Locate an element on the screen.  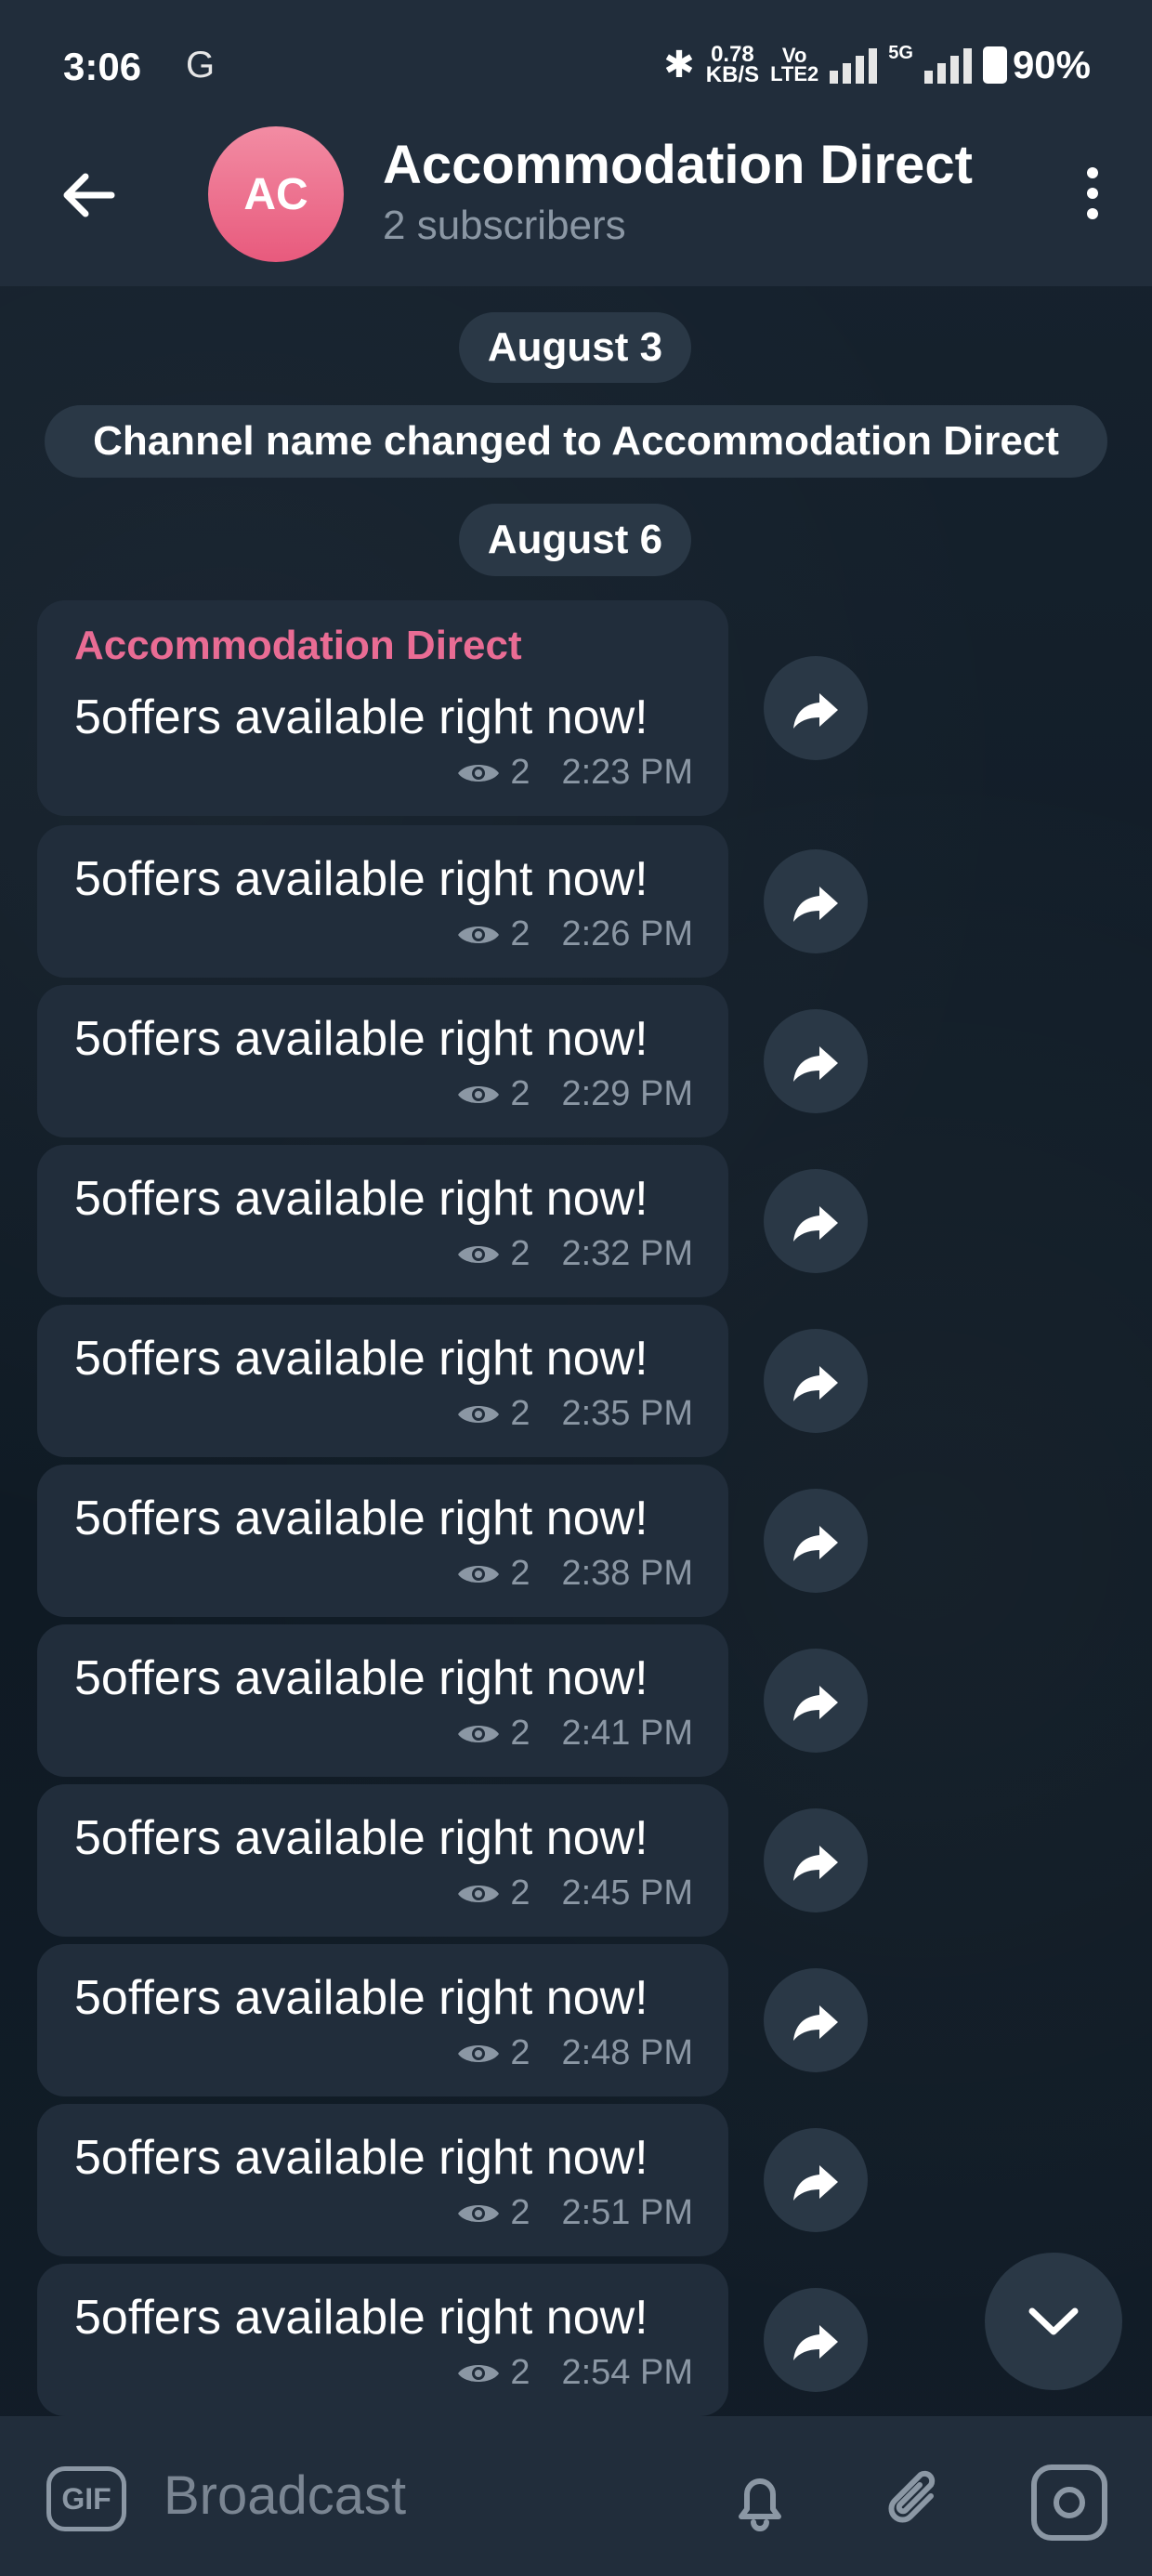
message-meta: 2 2:26 PM is located at coordinates (574, 934).